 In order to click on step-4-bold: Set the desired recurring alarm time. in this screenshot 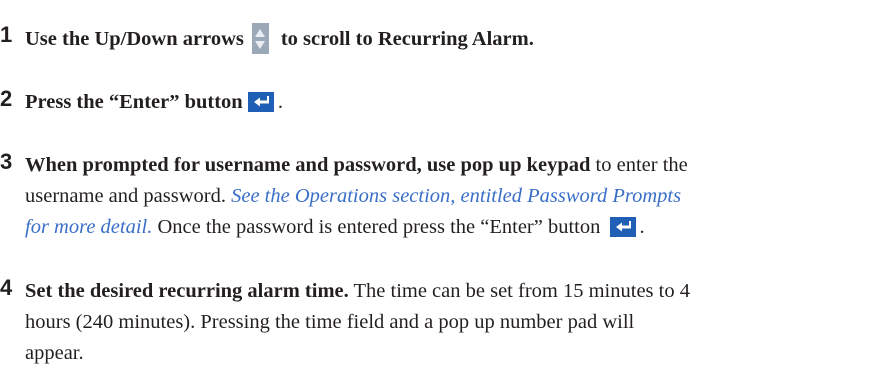, I will do `click(187, 291)`.